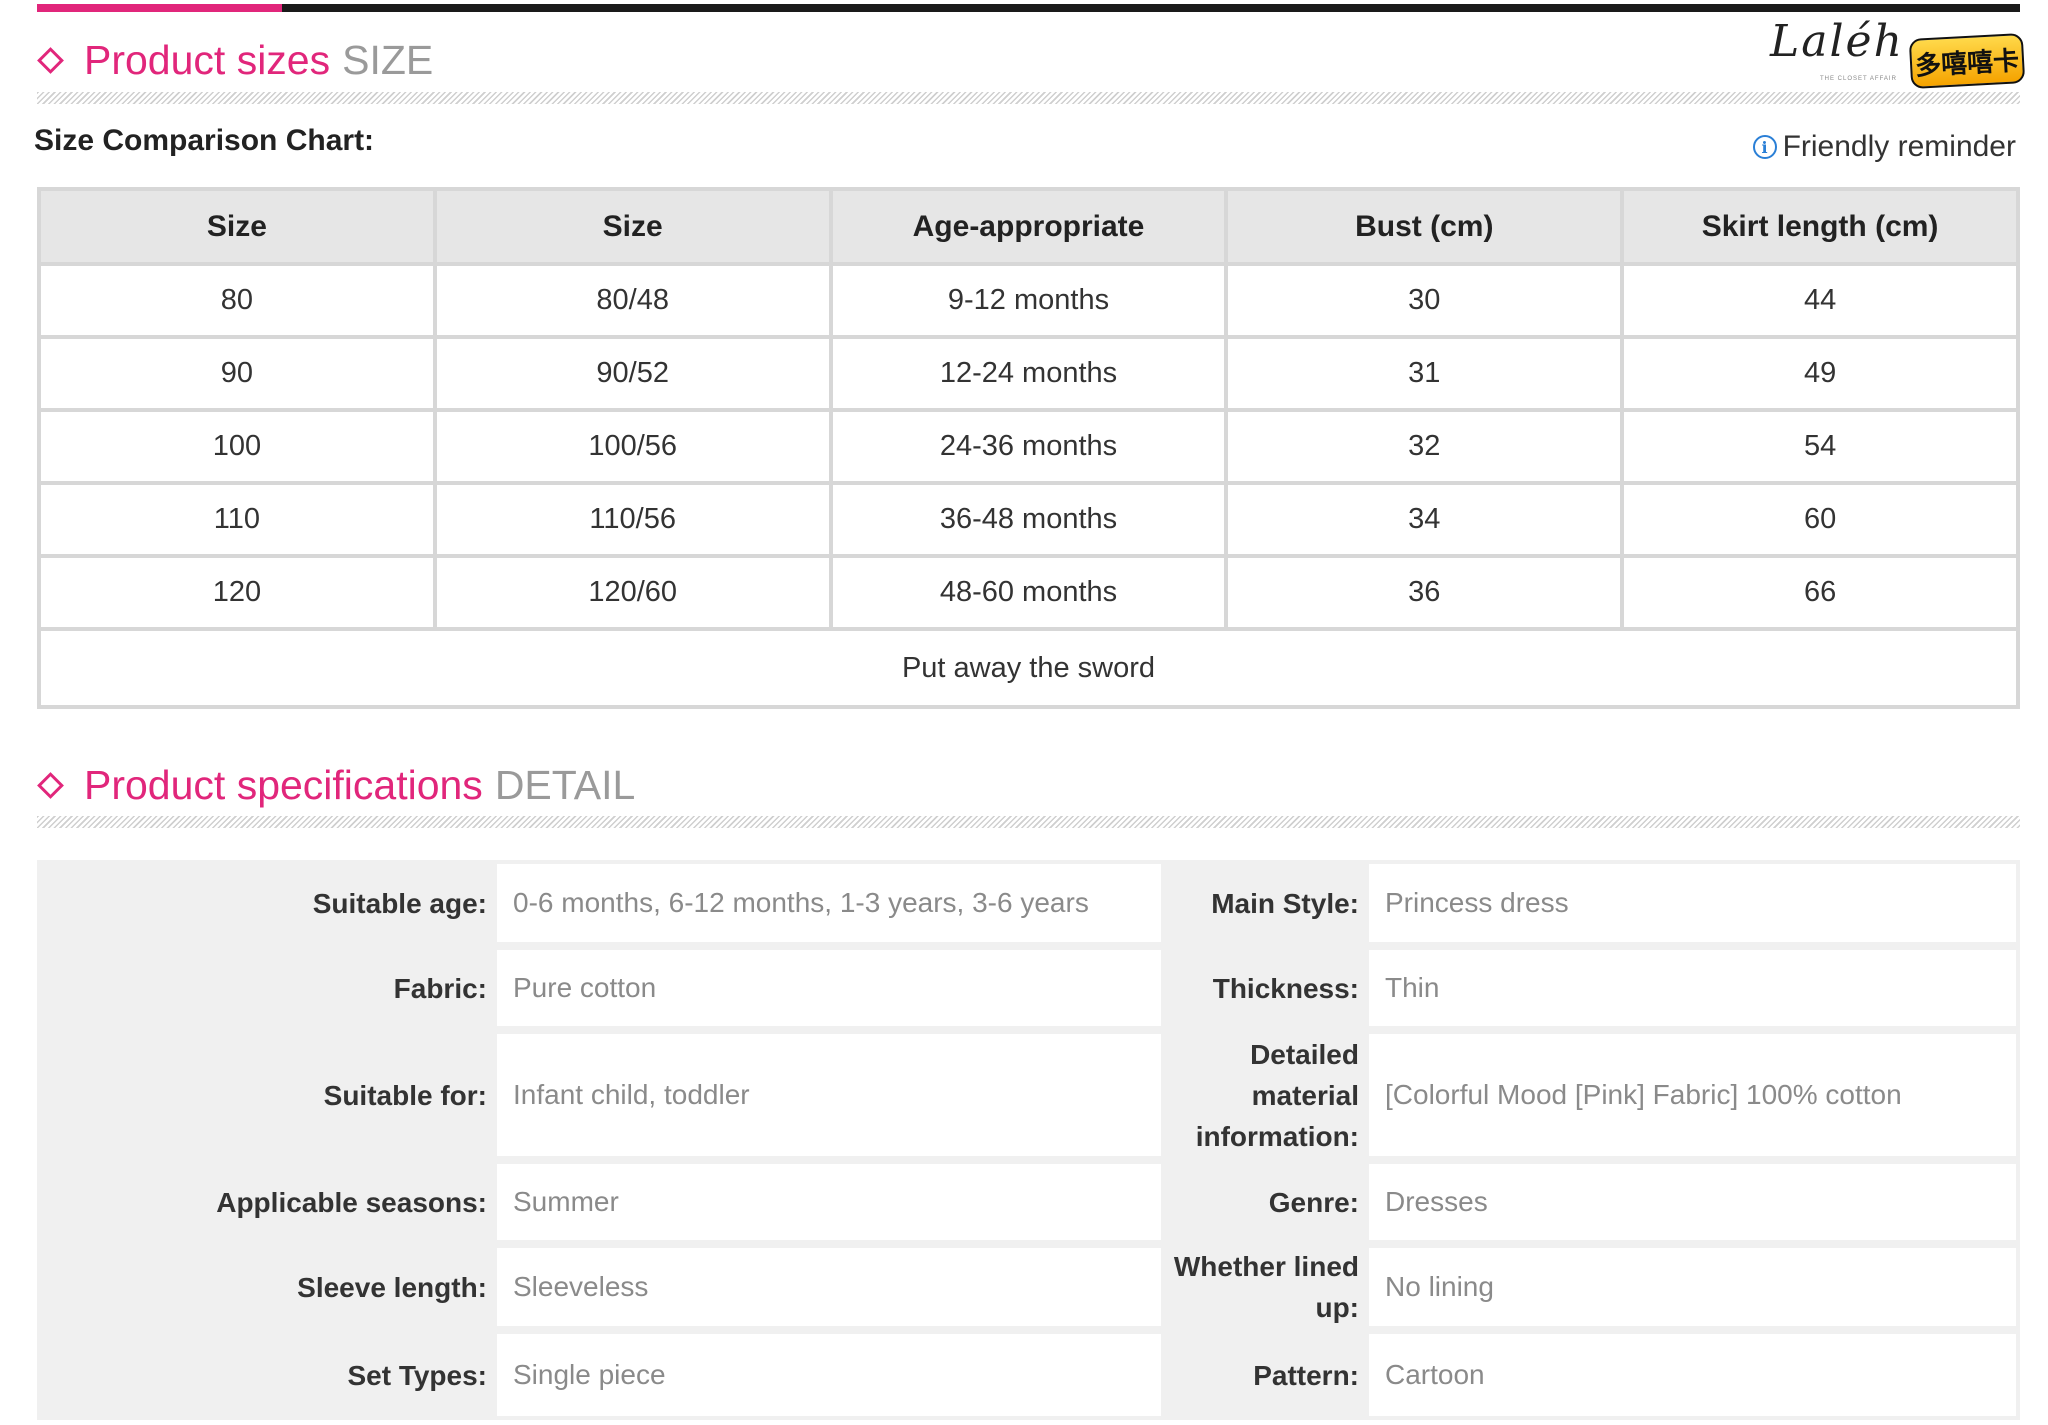  Describe the element at coordinates (1899, 146) in the screenshot. I see `friendly-reminder-label: Friendly reminder` at that location.